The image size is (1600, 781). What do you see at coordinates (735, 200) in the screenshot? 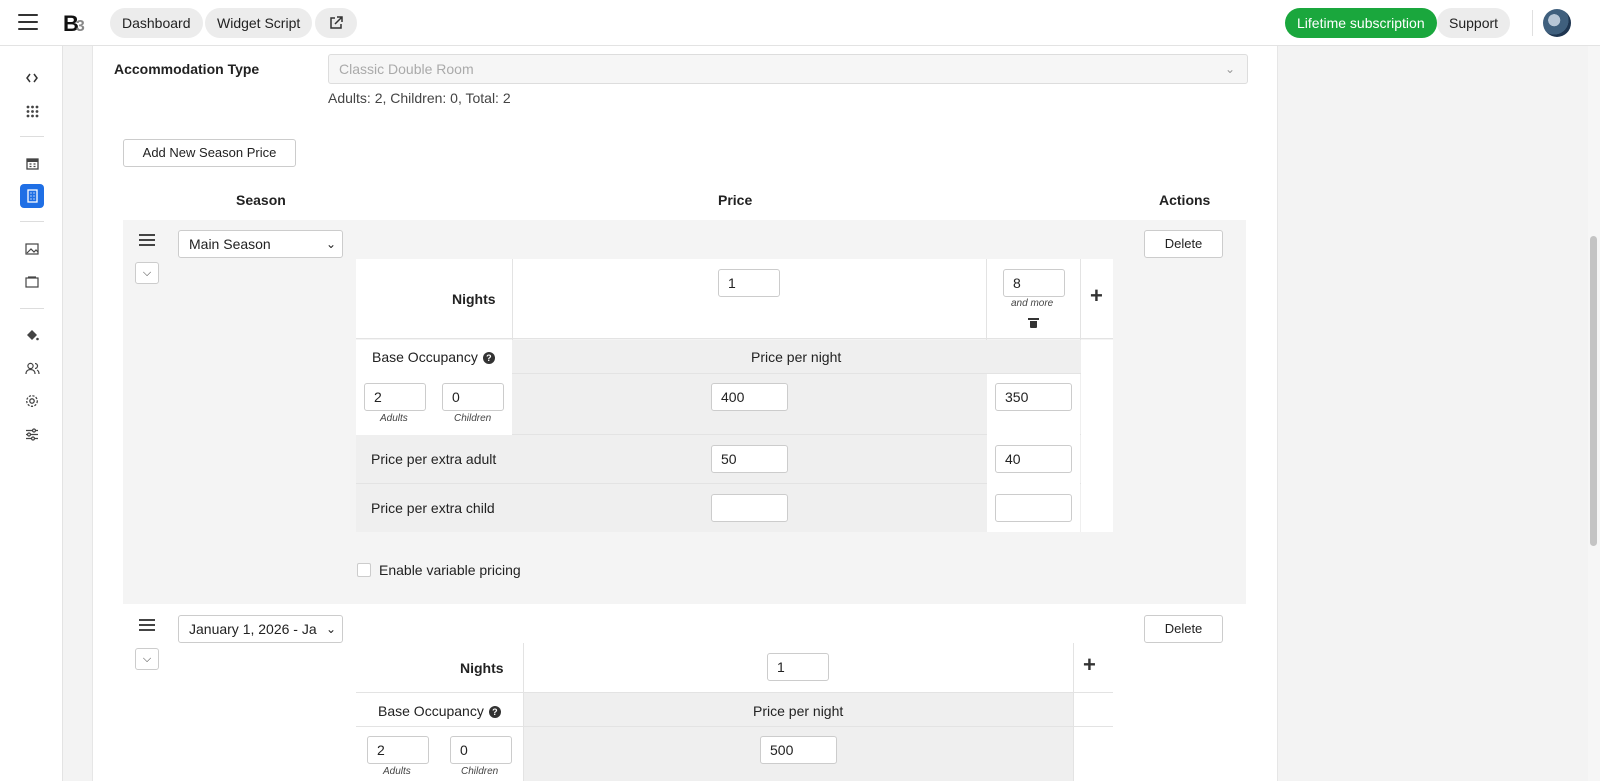
I see `price-column-header: Price` at bounding box center [735, 200].